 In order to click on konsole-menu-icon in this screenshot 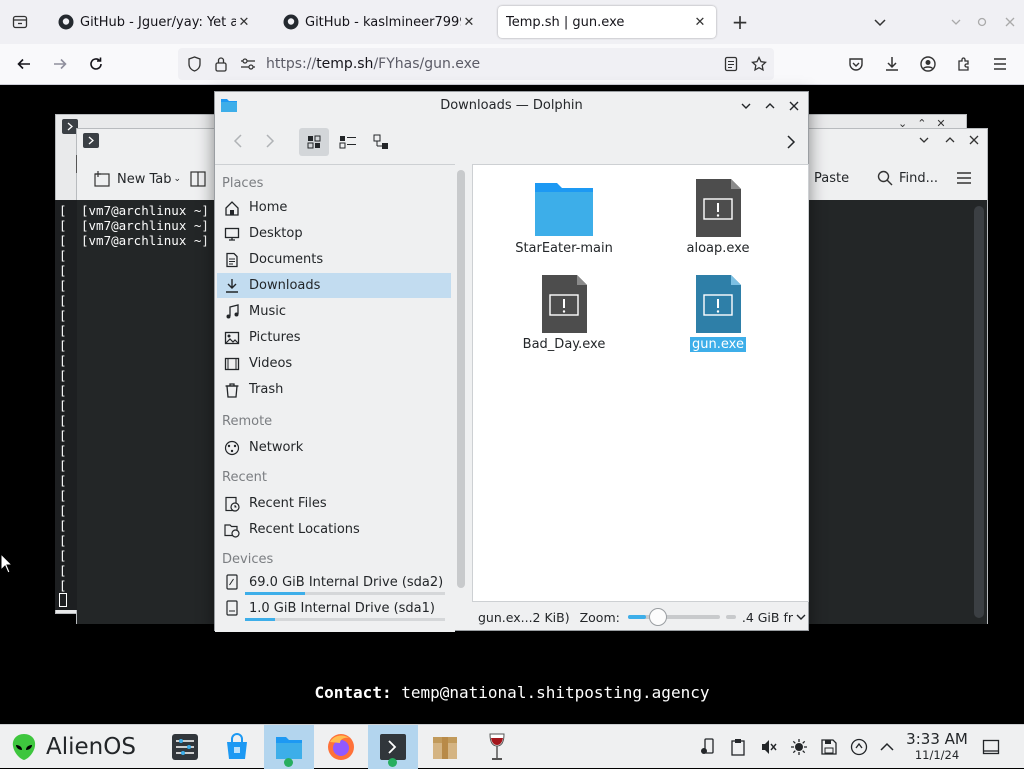, I will do `click(964, 178)`.